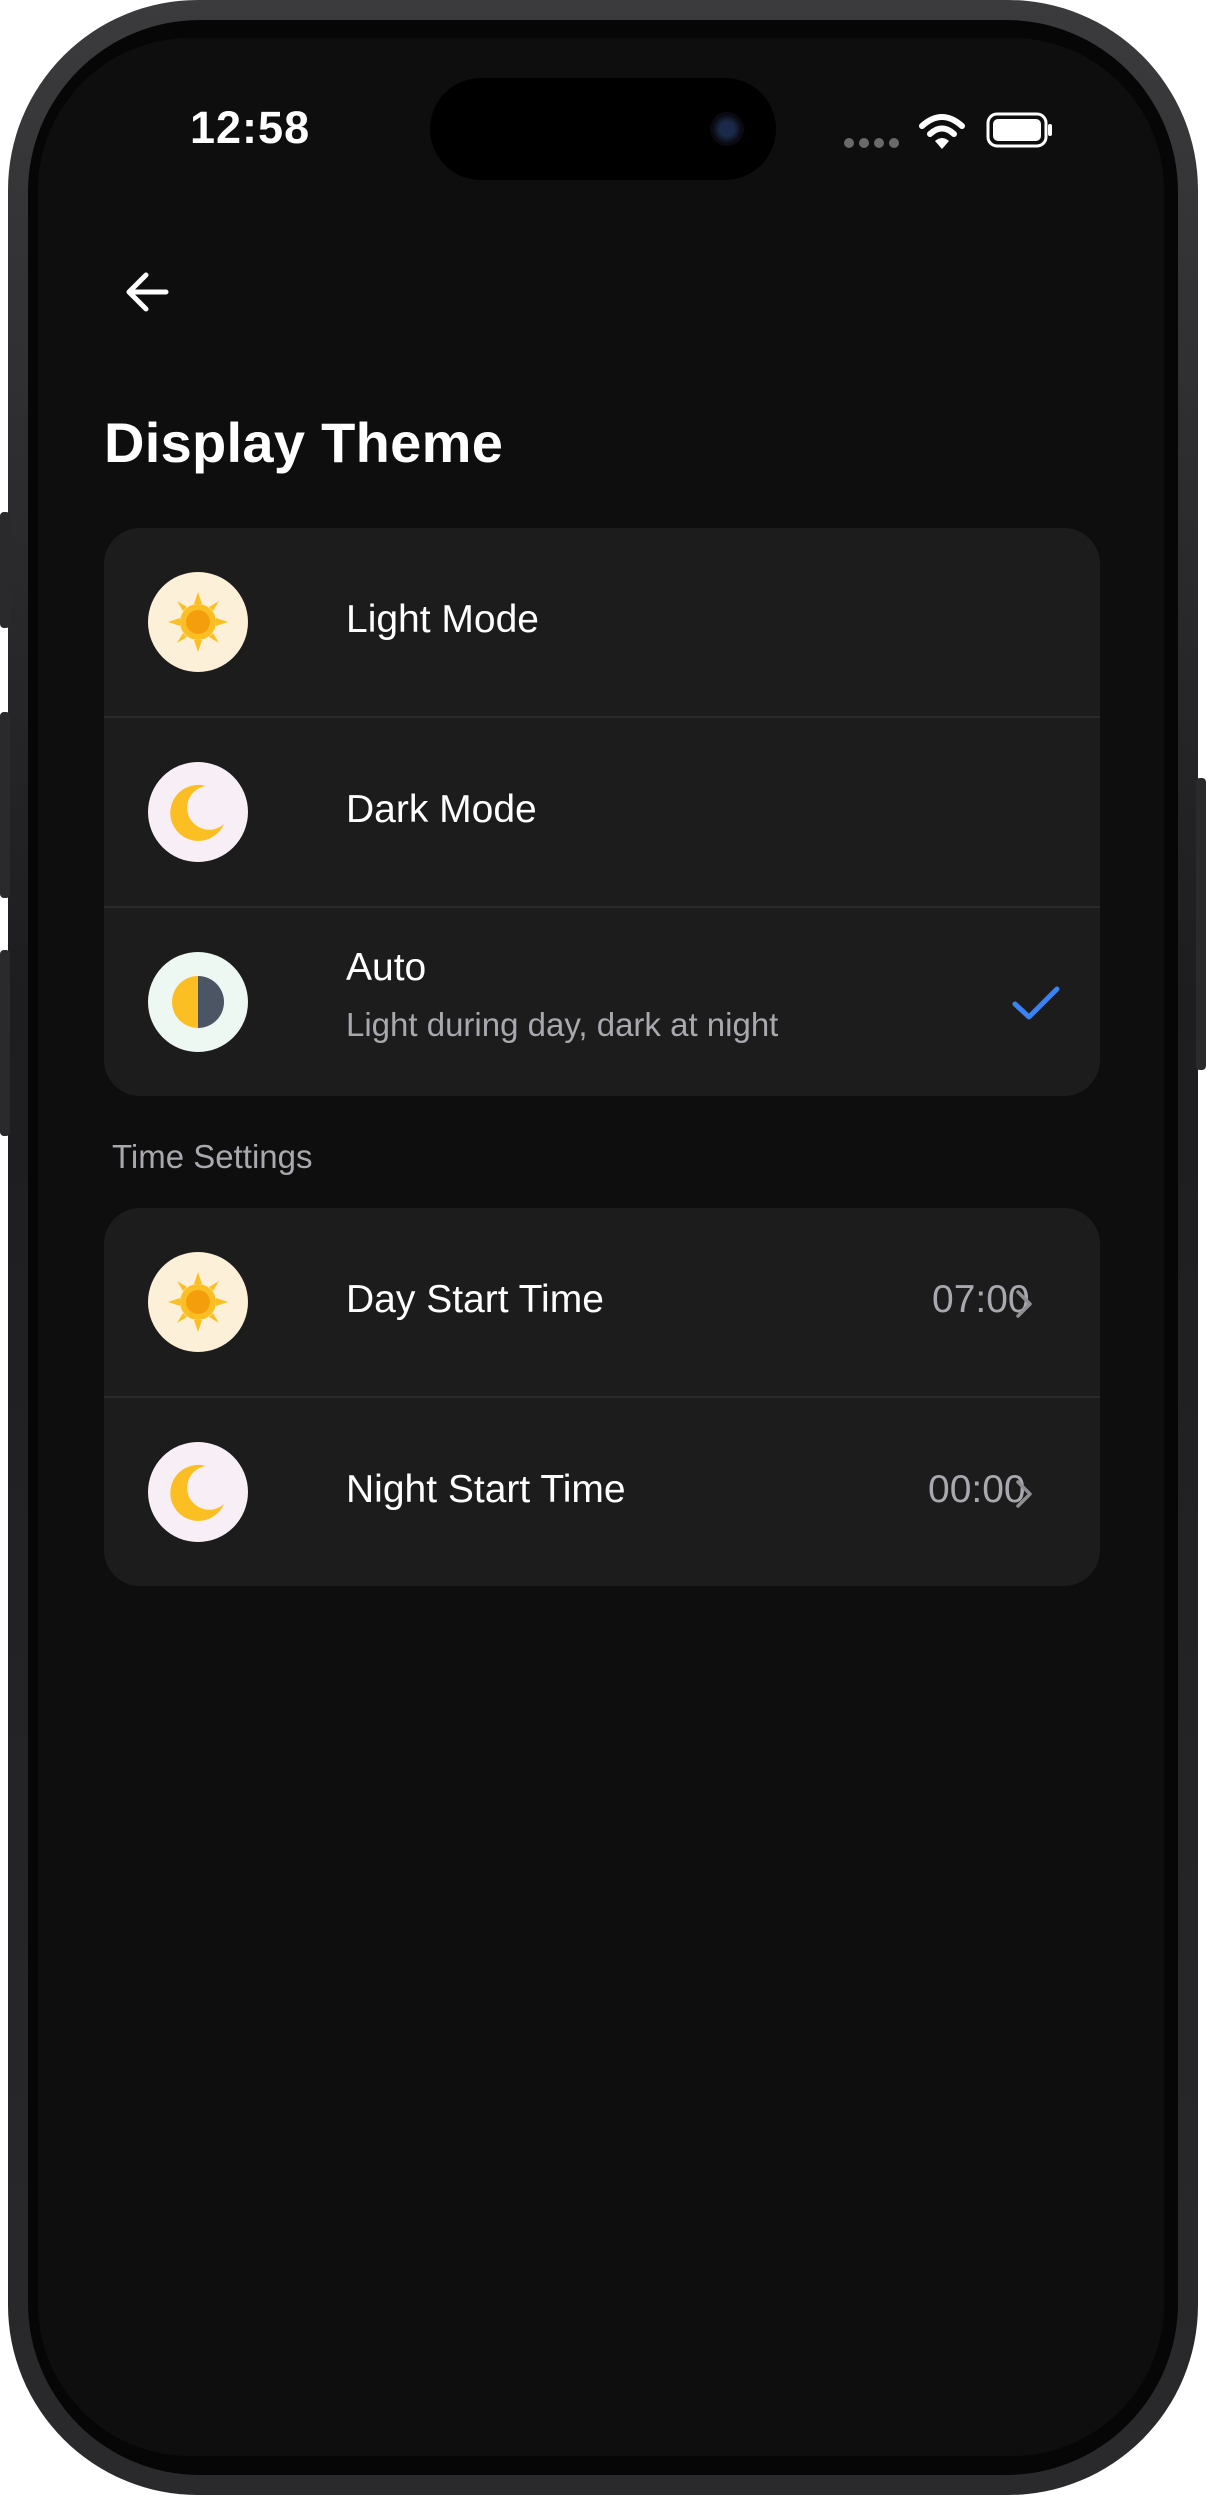 This screenshot has height=2495, width=1206. Describe the element at coordinates (562, 1024) in the screenshot. I see `theme-option-subtitle: Light during day, dark at night` at that location.